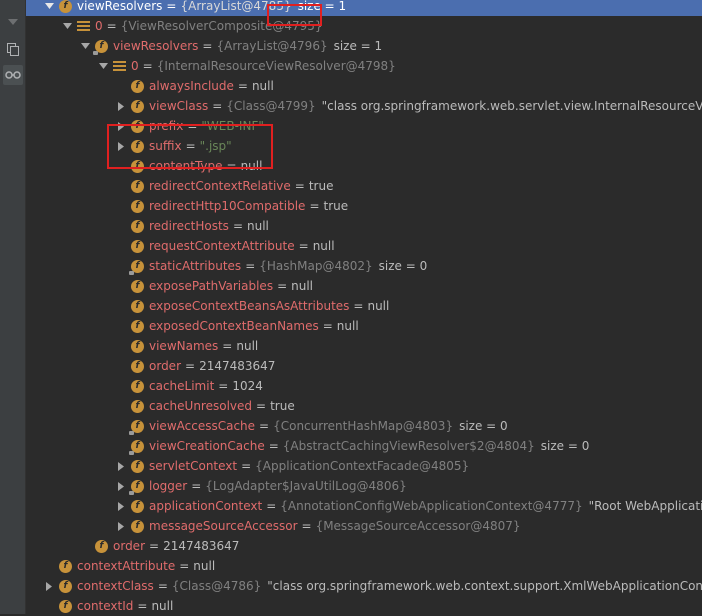 This screenshot has width=702, height=616. Describe the element at coordinates (322, 6) in the screenshot. I see `collection-size: size = 1` at that location.